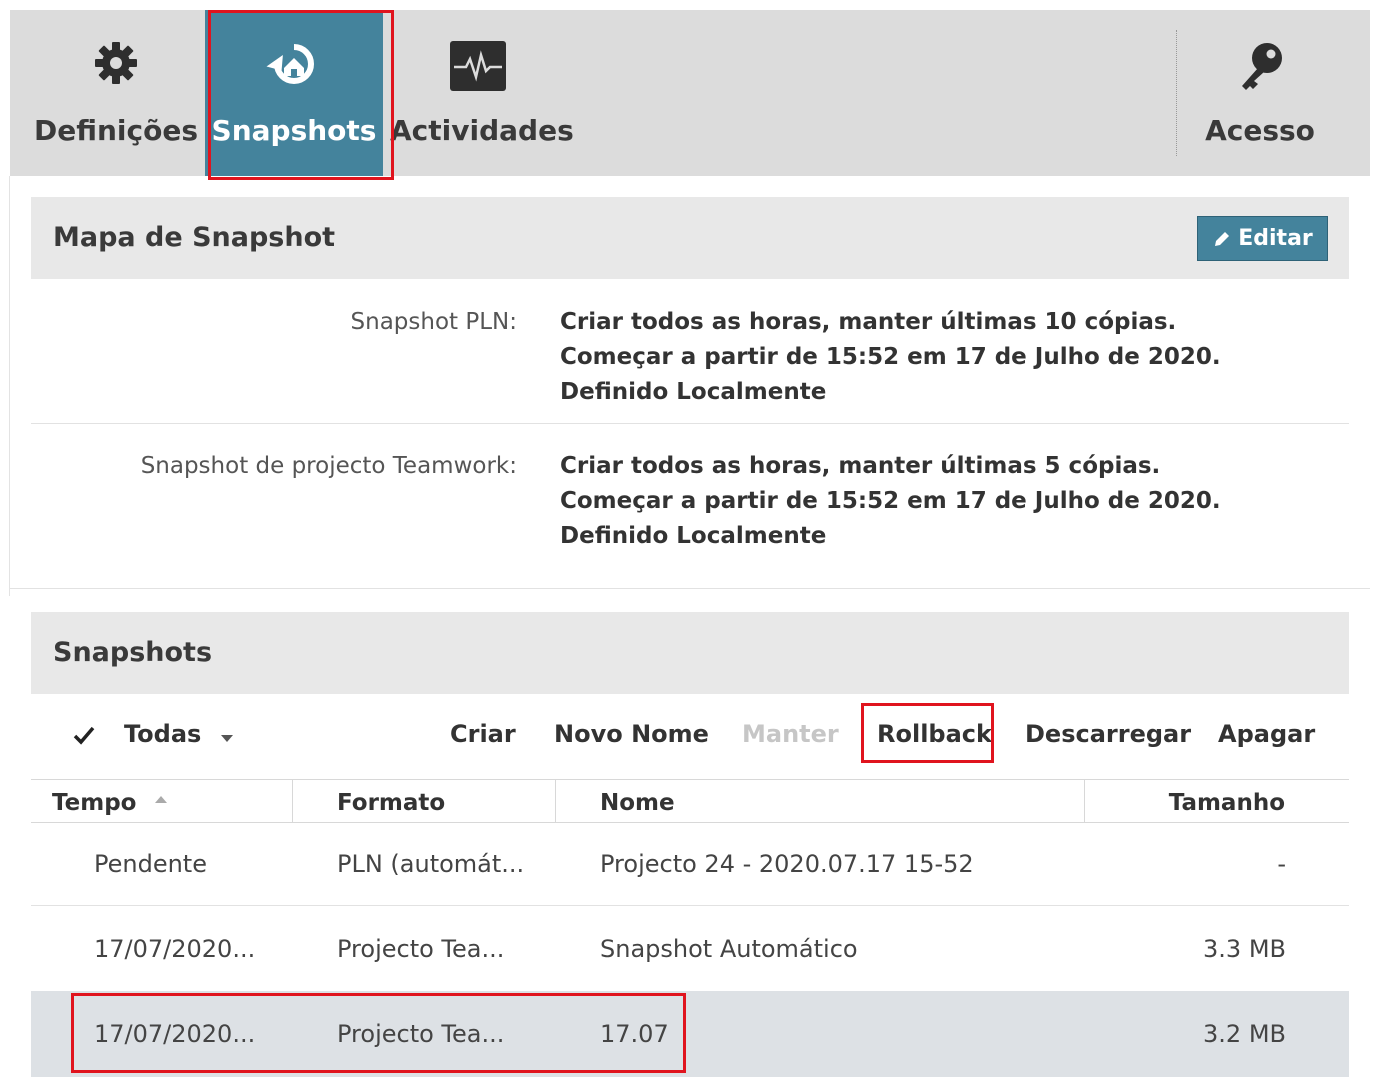 This screenshot has width=1375, height=1092. I want to click on column-header-size: Tamanho, so click(1227, 801).